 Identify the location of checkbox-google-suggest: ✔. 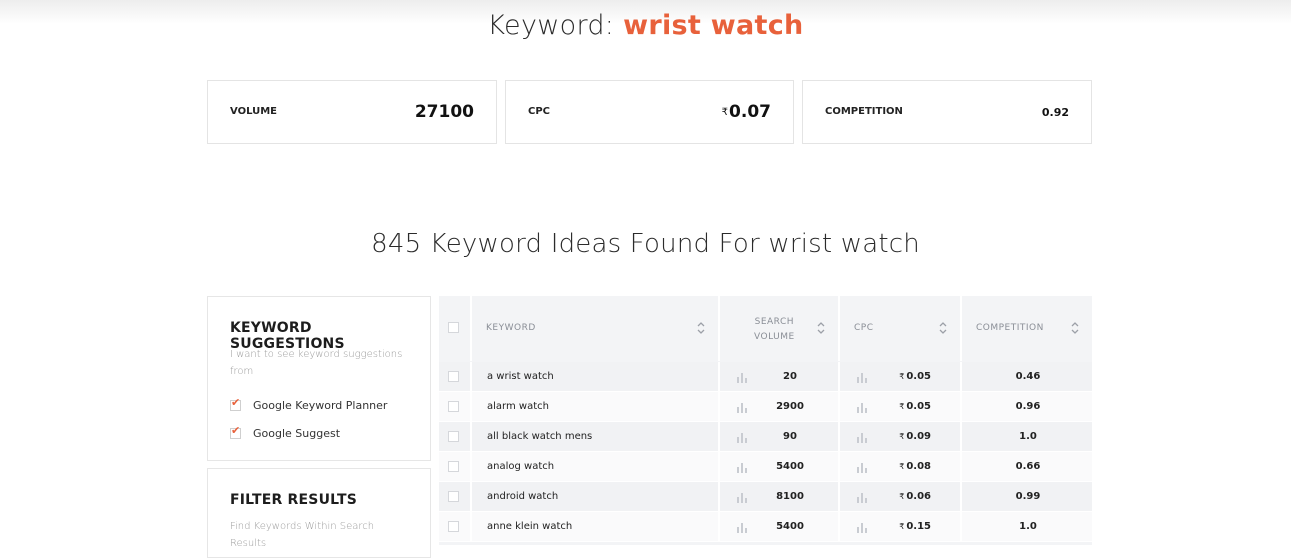
(235, 431).